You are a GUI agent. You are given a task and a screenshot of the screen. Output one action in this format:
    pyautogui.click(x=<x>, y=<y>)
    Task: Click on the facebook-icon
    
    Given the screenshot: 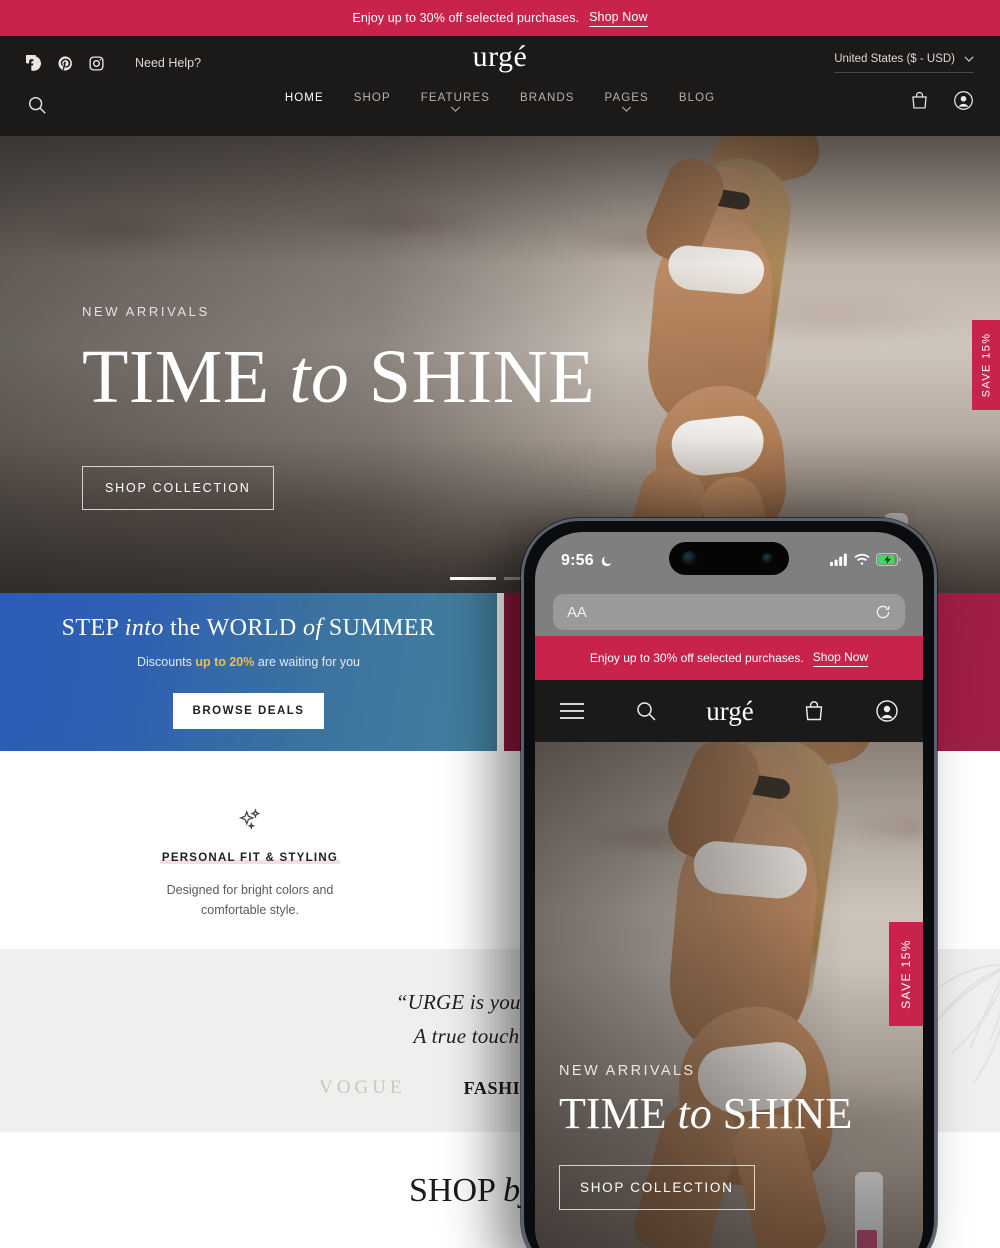 What is the action you would take?
    pyautogui.click(x=34, y=63)
    